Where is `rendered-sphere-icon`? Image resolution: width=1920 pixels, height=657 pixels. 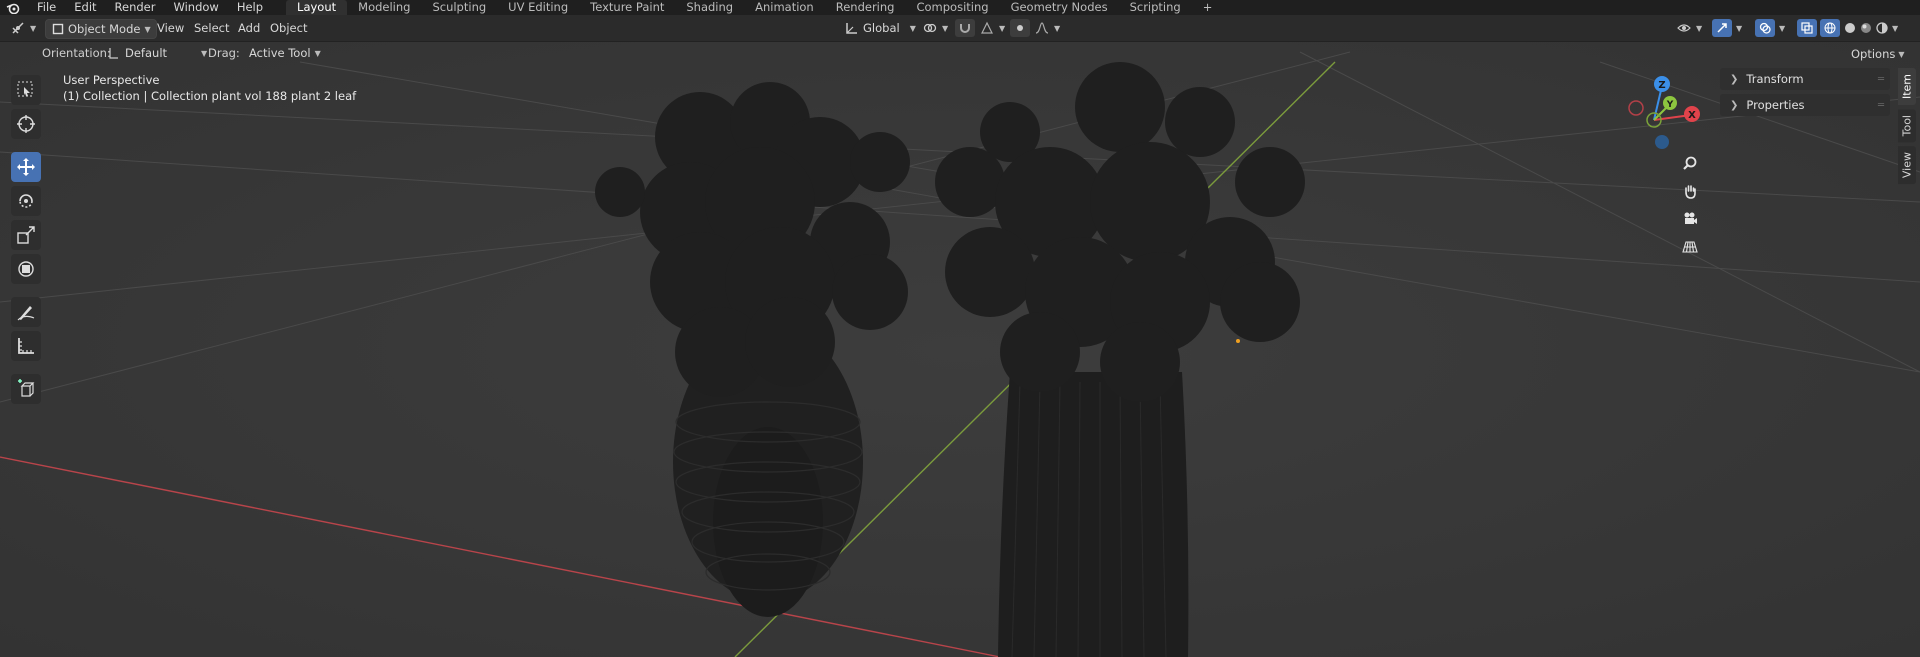 rendered-sphere-icon is located at coordinates (1882, 28).